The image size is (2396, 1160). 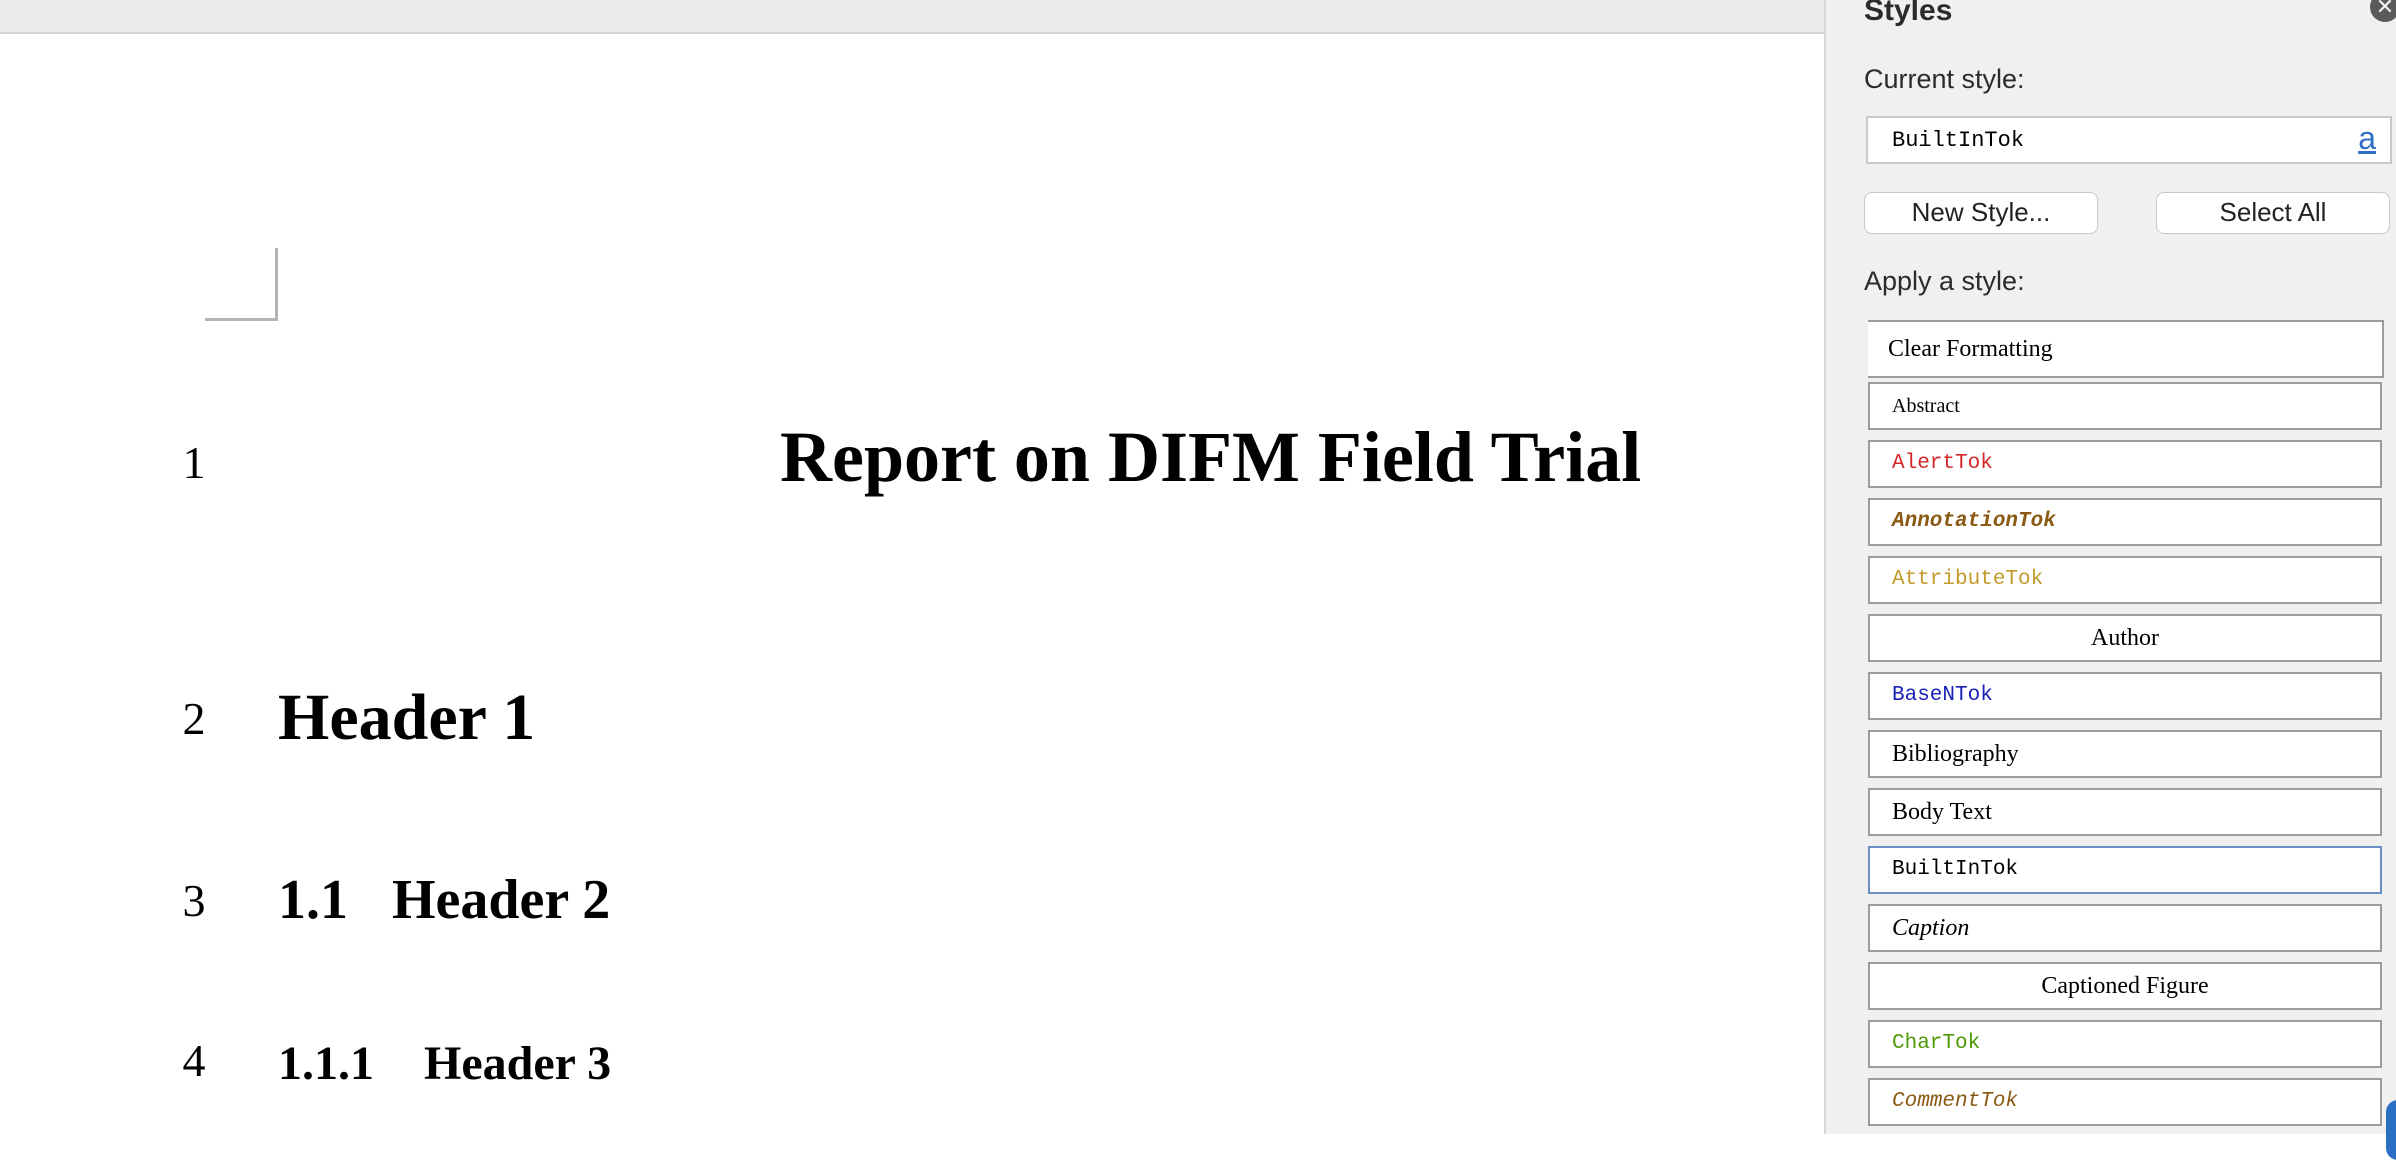 I want to click on heading-text: Header 3, so click(x=518, y=1063).